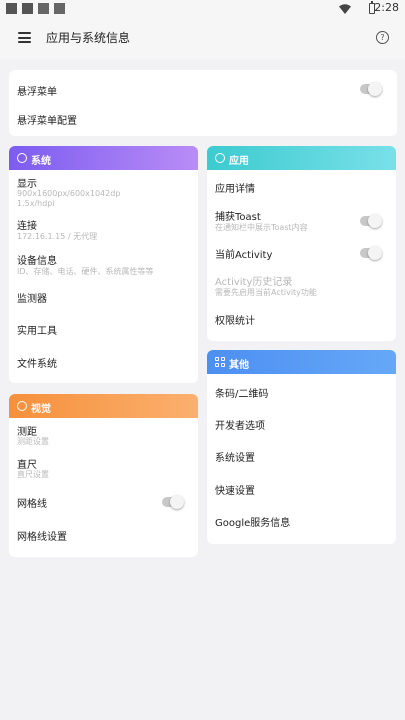  What do you see at coordinates (244, 255) in the screenshot?
I see `current-activity-label: 当前Activity` at bounding box center [244, 255].